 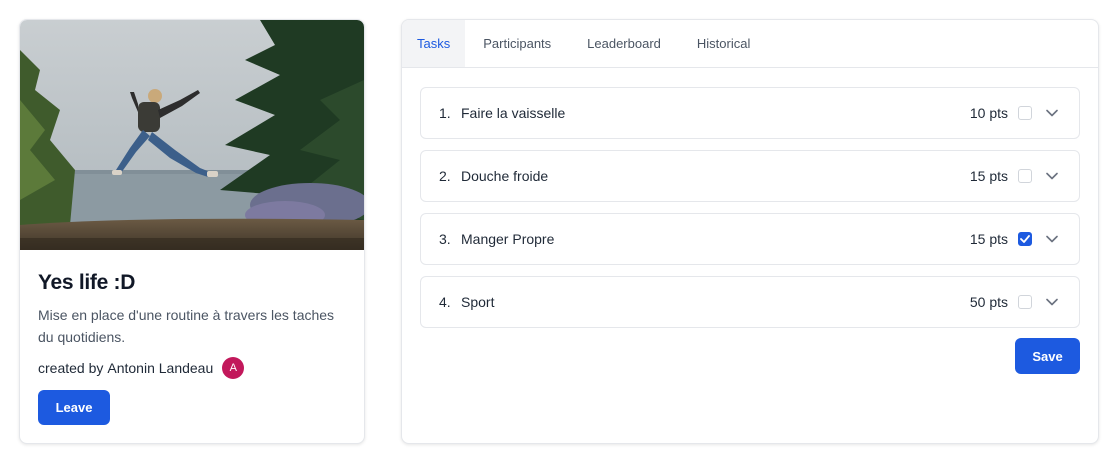 I want to click on task-number: 1., so click(x=445, y=113).